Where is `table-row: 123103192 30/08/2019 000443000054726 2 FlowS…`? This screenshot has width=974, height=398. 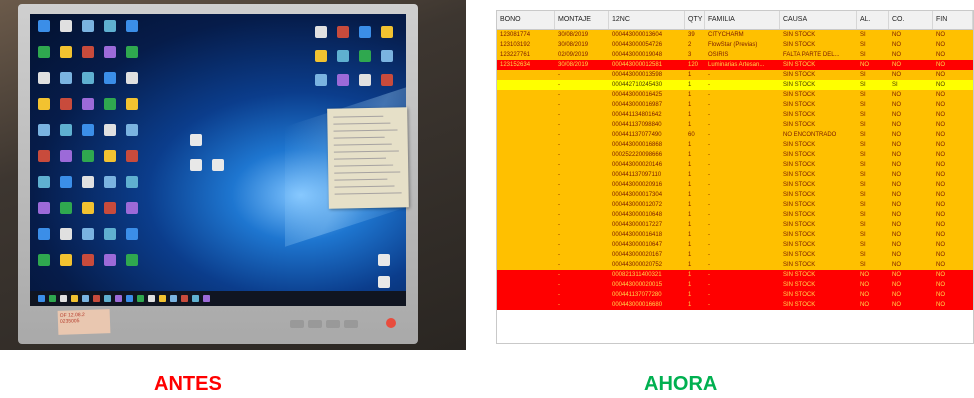
table-row: 123103192 30/08/2019 000443000054726 2 FlowS… is located at coordinates (735, 45).